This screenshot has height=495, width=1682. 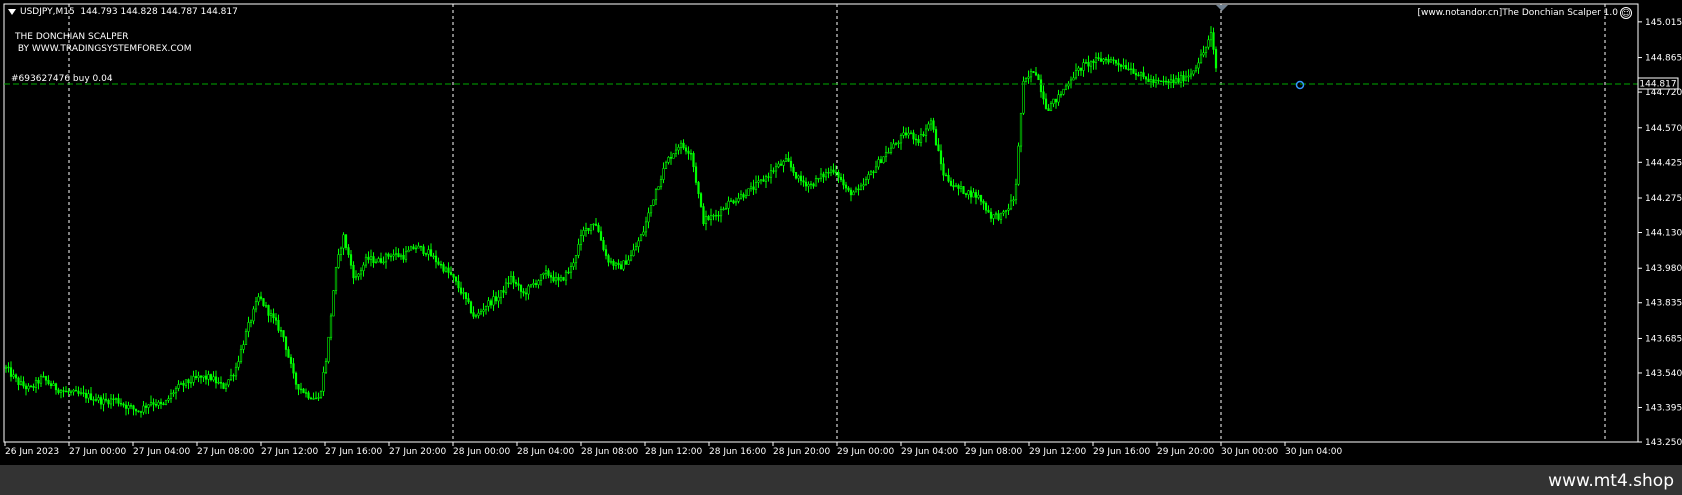 What do you see at coordinates (97, 452) in the screenshot?
I see `time-label: 27 Jun 00:00` at bounding box center [97, 452].